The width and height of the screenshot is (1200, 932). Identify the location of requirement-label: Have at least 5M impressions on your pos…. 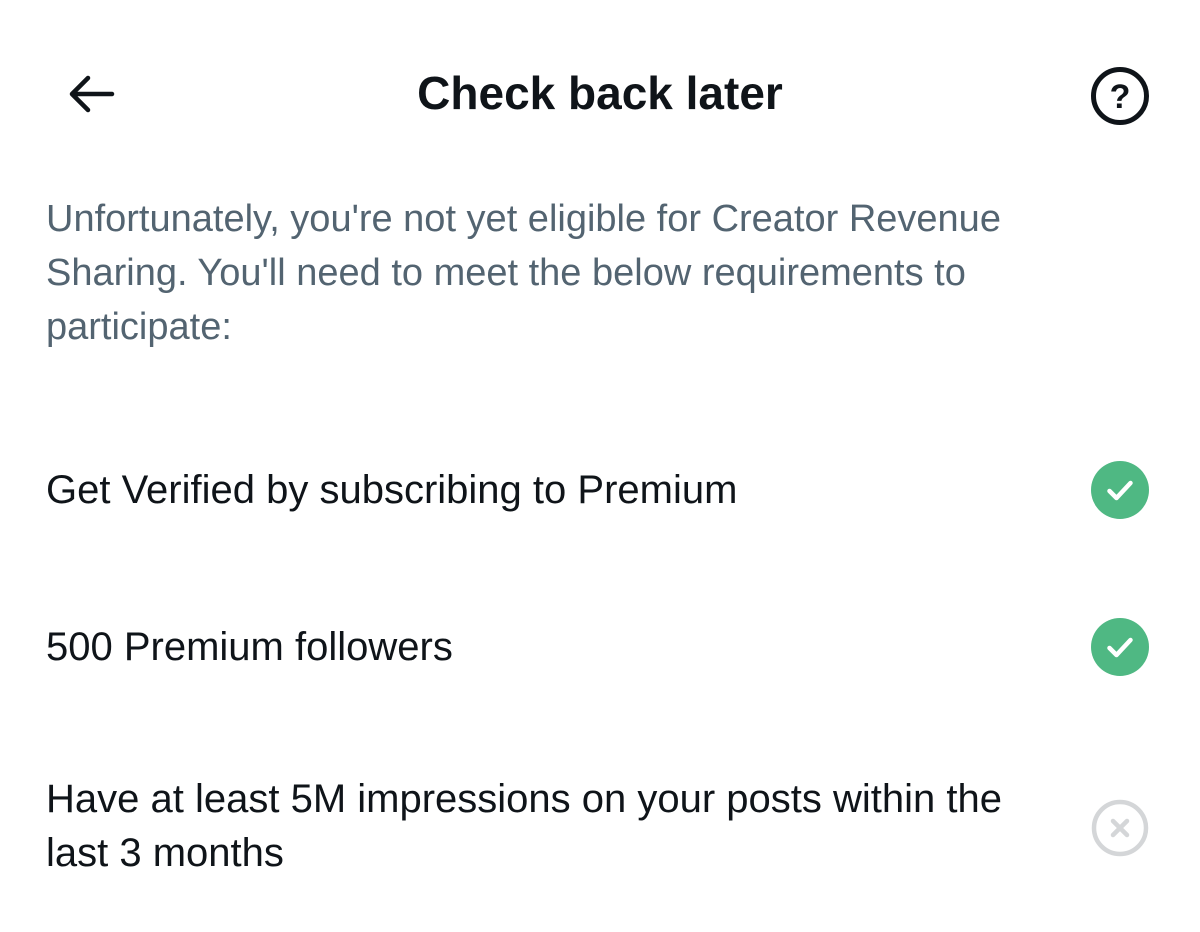
(524, 826).